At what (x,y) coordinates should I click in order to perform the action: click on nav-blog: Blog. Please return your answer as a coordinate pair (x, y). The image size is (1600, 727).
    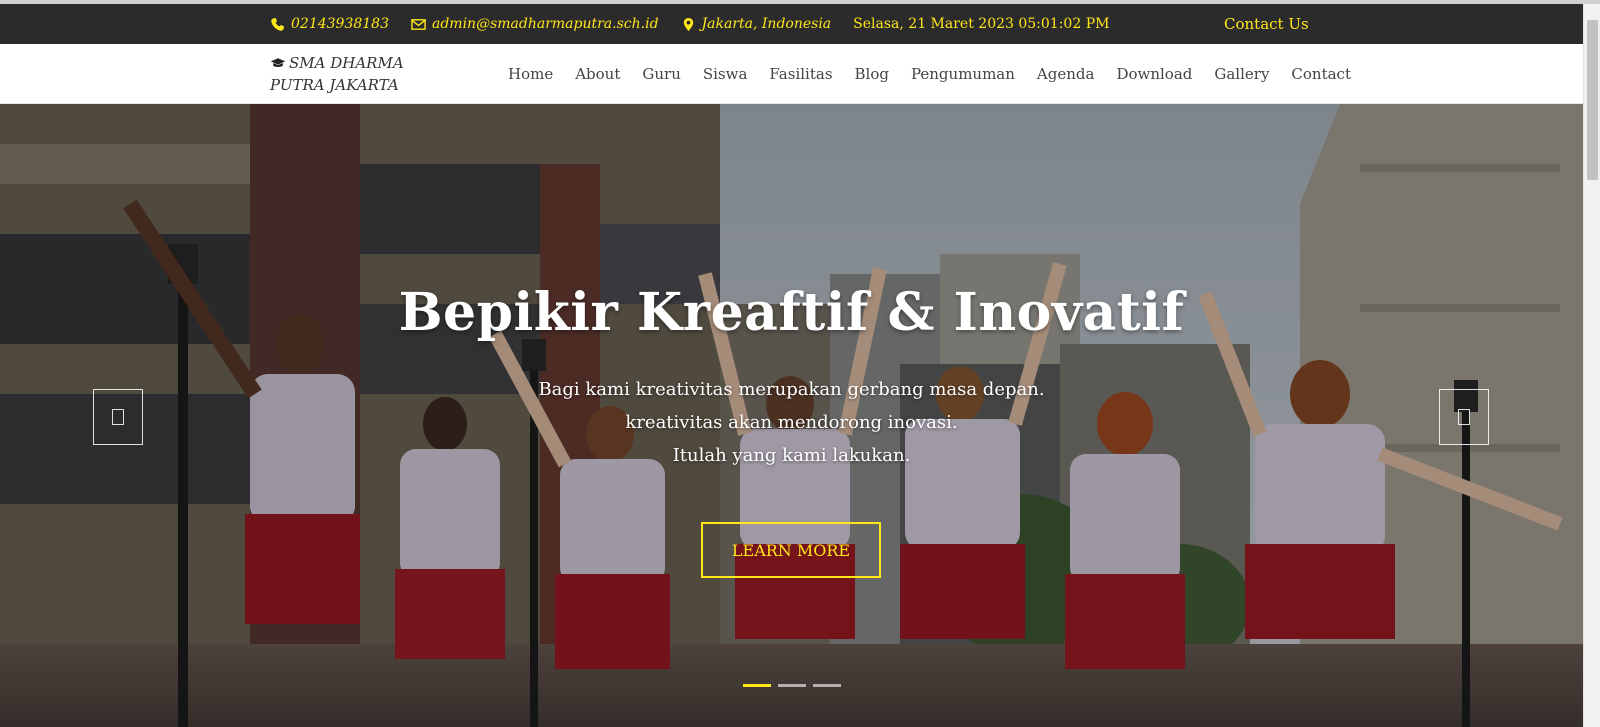
    Looking at the image, I should click on (872, 74).